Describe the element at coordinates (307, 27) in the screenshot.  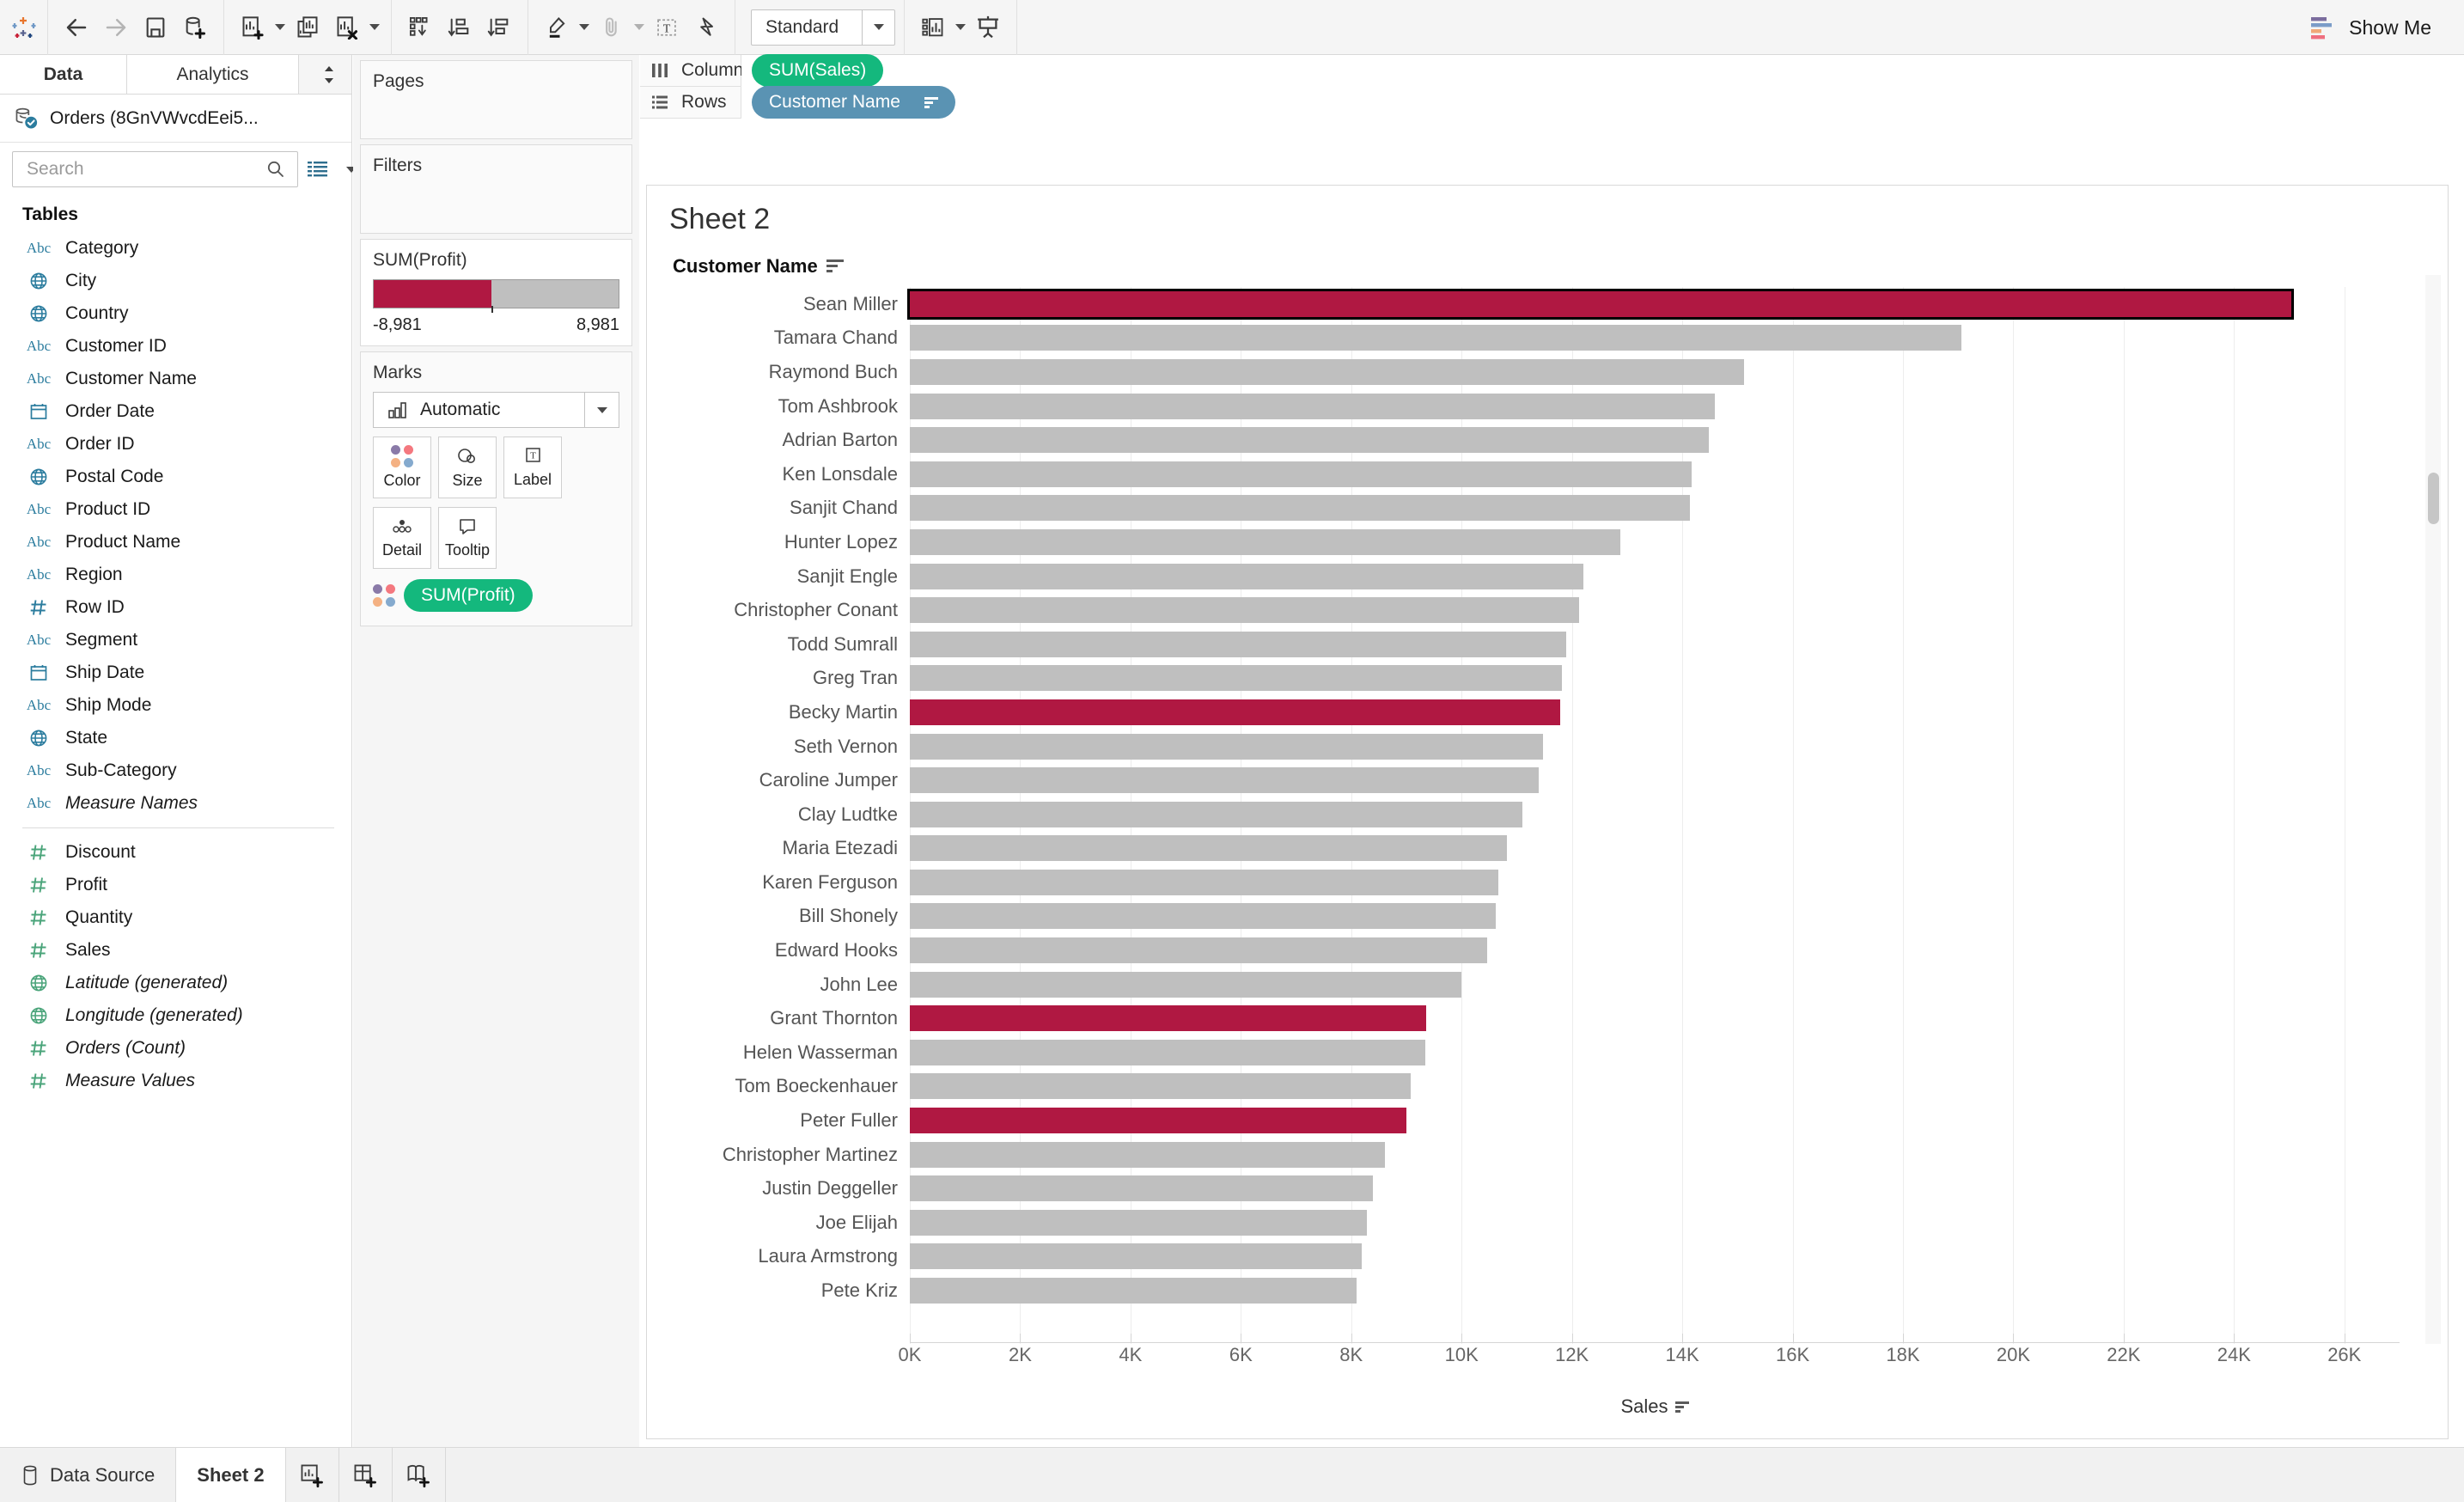
I see `duplicate-sheet-button` at that location.